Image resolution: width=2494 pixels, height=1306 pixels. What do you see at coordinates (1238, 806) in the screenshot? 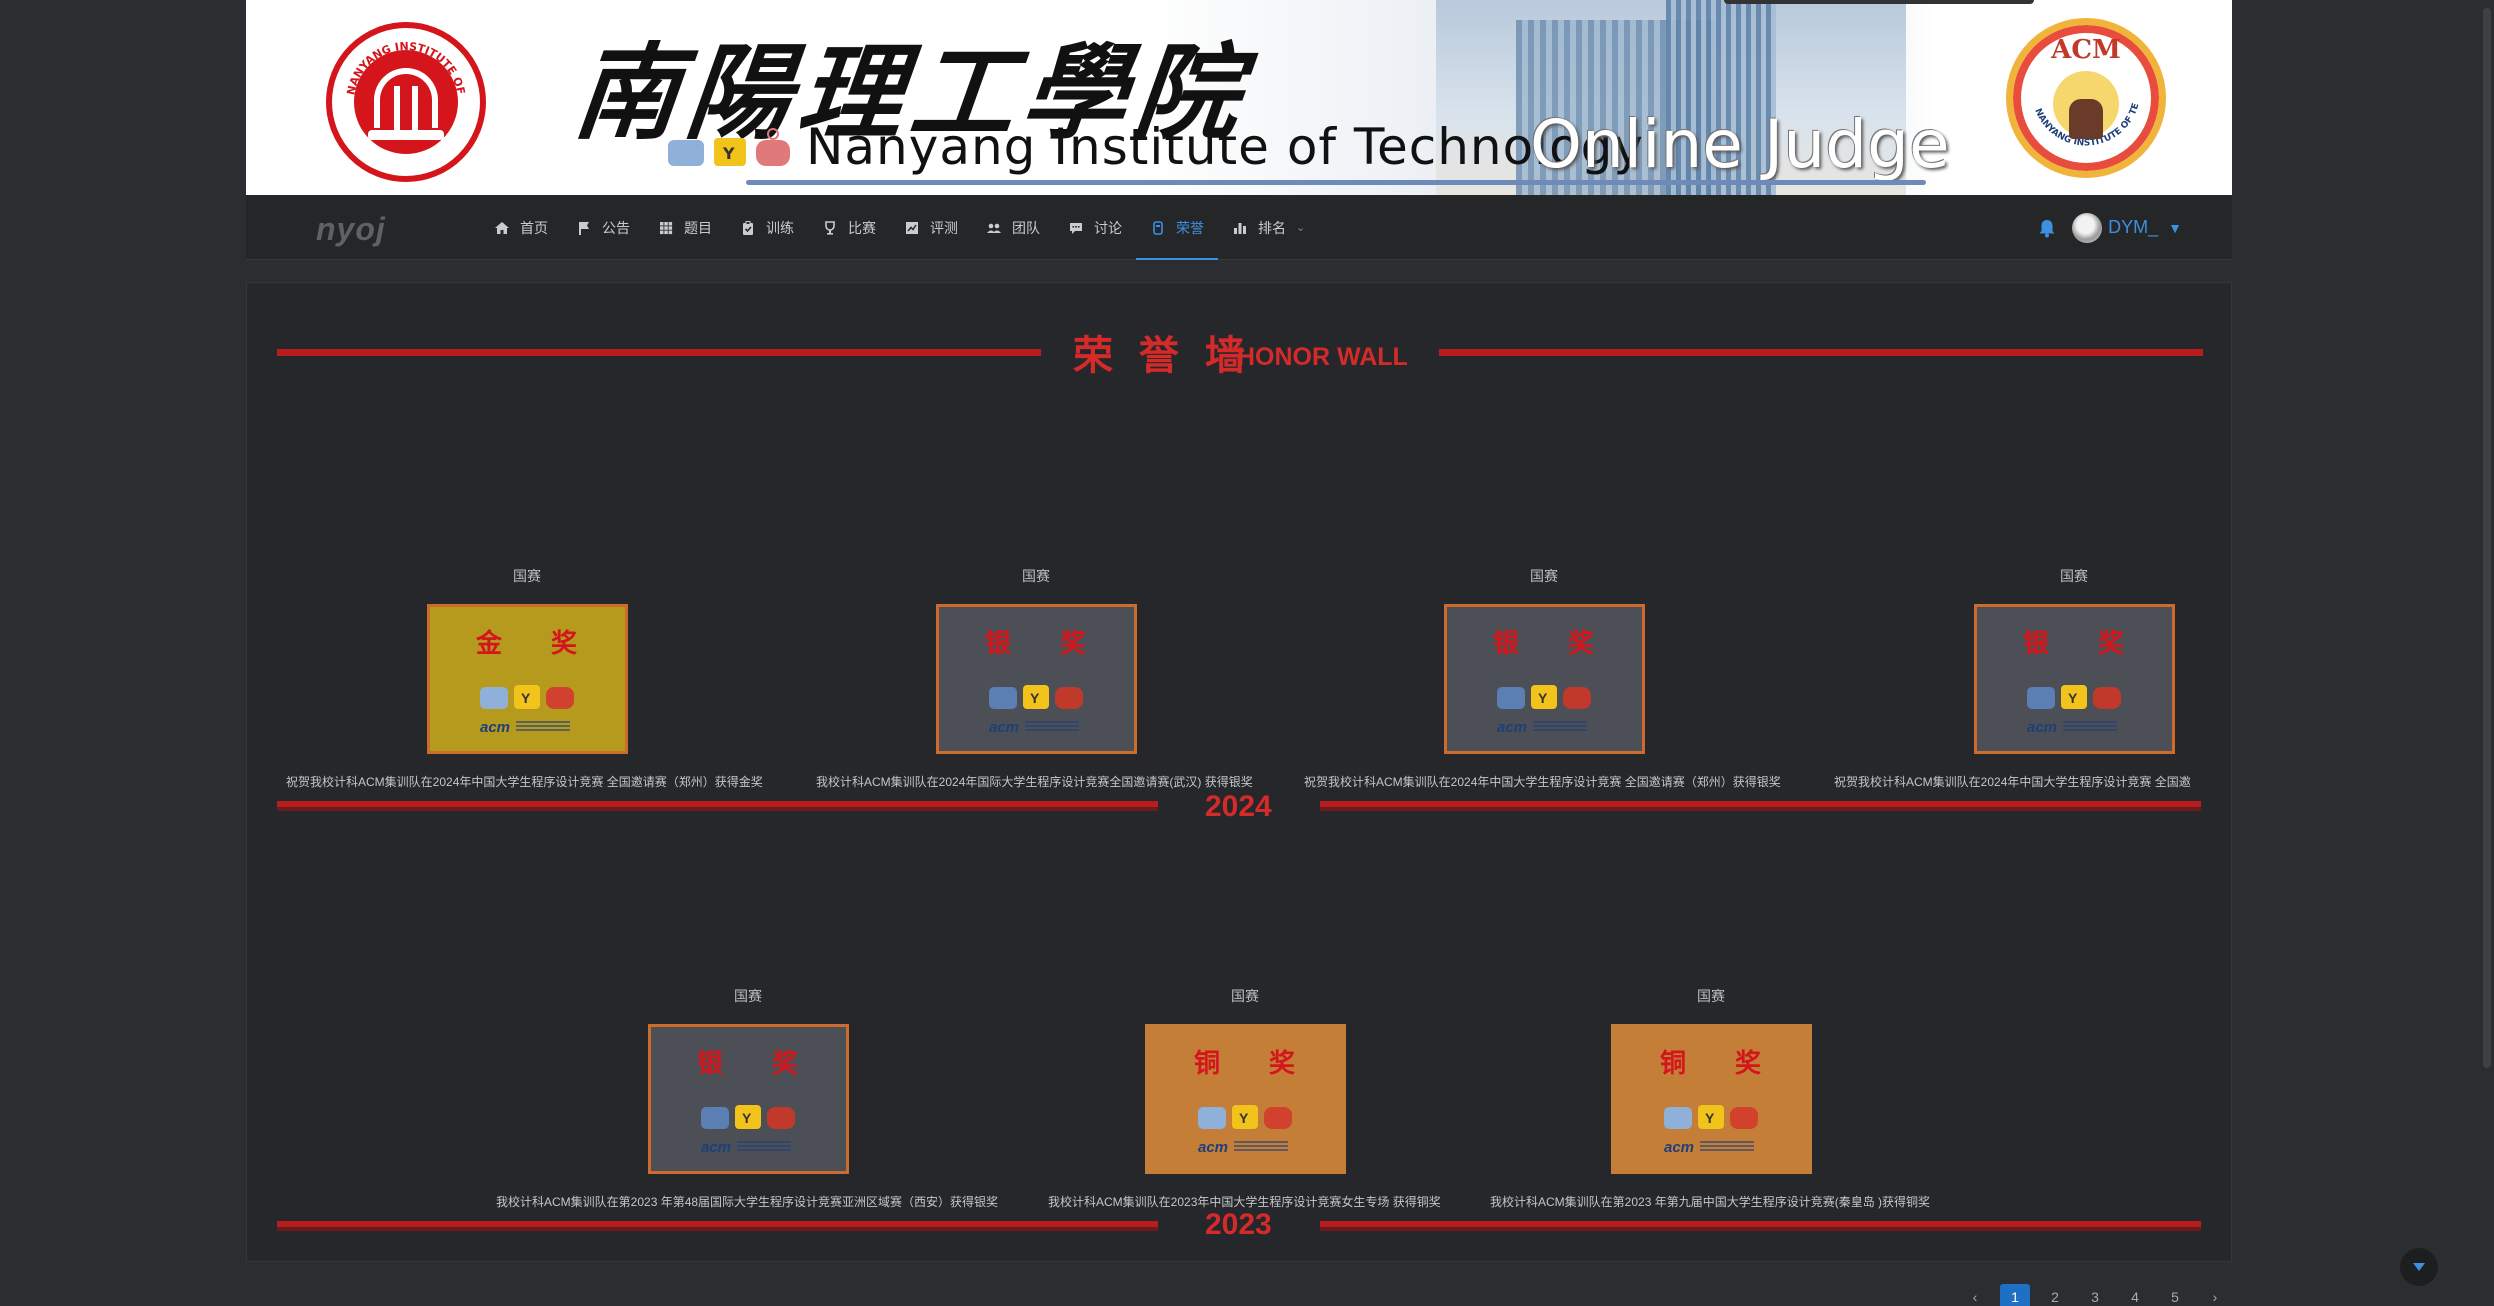
I see `year-label: 2024` at bounding box center [1238, 806].